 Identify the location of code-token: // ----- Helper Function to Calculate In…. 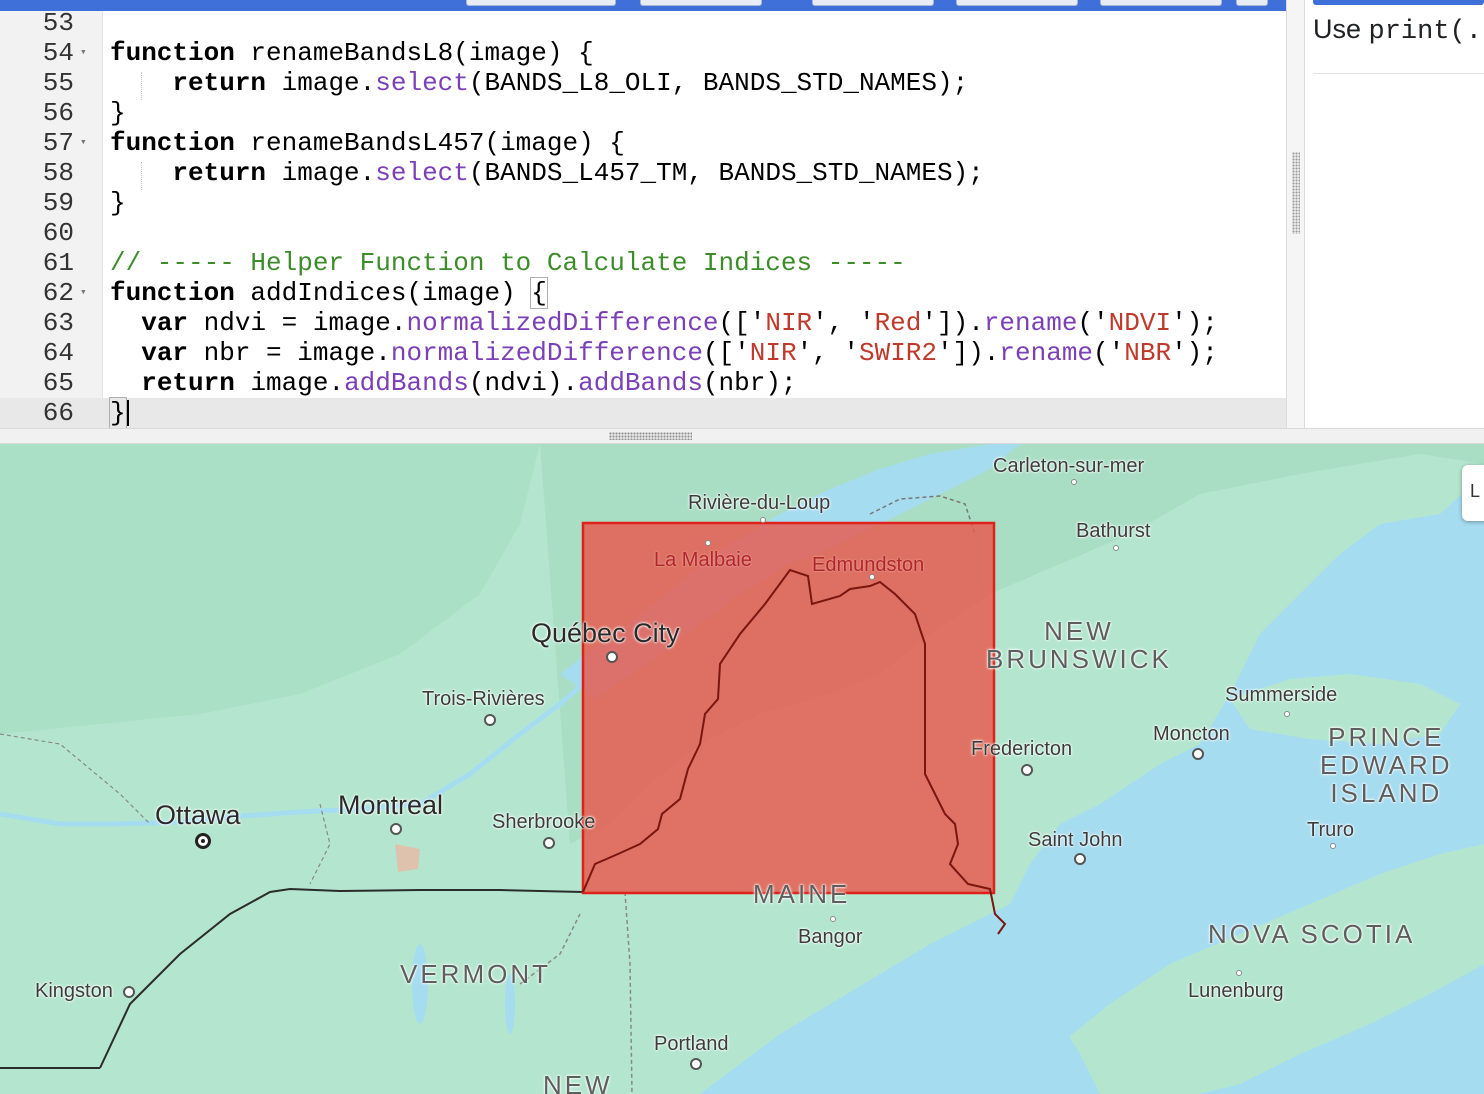
(508, 263).